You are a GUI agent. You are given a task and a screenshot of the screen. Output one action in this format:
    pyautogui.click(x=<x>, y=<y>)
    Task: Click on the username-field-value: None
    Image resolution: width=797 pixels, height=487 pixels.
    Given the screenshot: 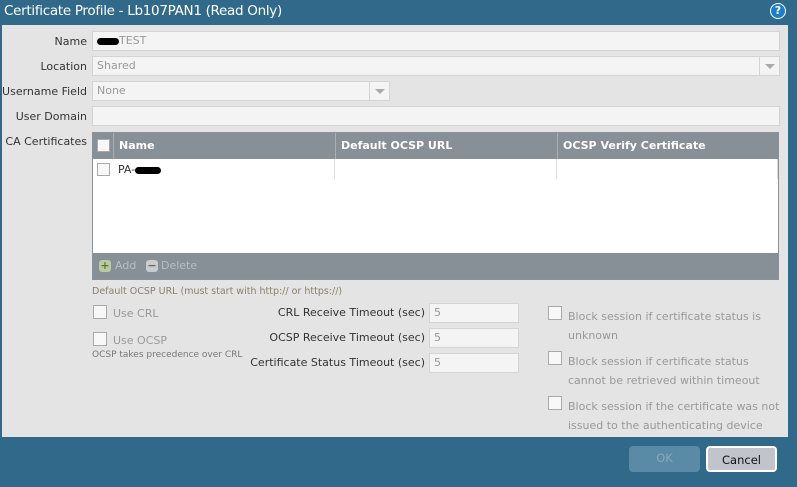 What is the action you would take?
    pyautogui.click(x=111, y=90)
    